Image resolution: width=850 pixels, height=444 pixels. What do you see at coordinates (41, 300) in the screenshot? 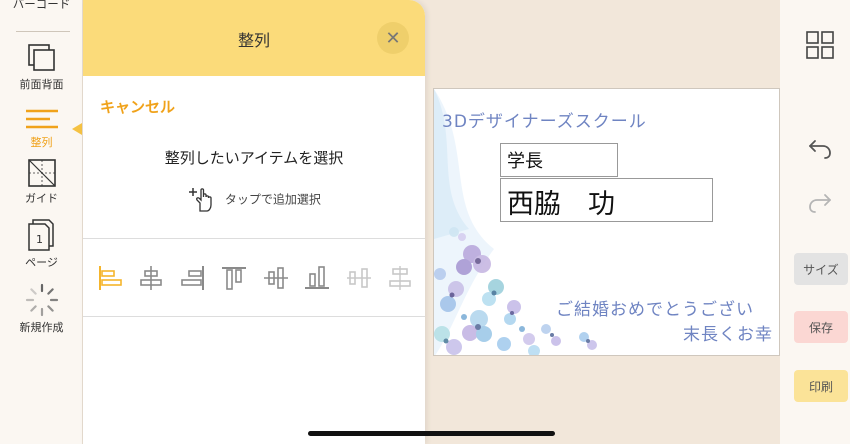
I see `spinner-icon` at bounding box center [41, 300].